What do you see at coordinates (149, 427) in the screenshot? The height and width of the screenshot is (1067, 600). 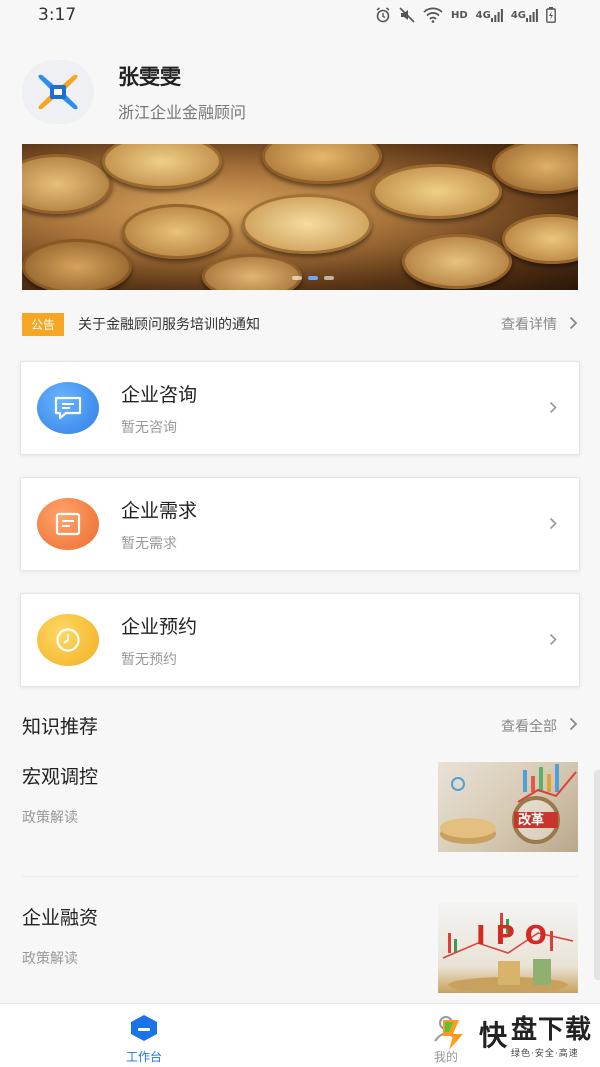 I see `card-subtitle: 暂无咨询` at bounding box center [149, 427].